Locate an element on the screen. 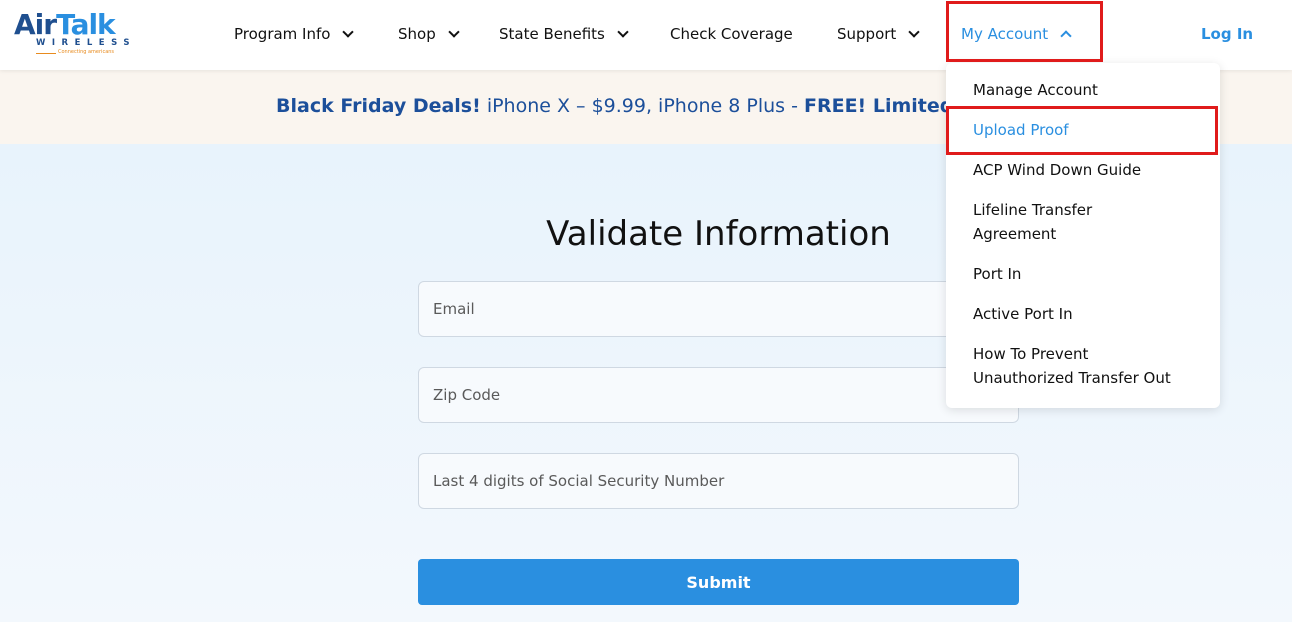 Image resolution: width=1292 pixels, height=622 pixels. nav-check-coverage: Check Coverage is located at coordinates (731, 34).